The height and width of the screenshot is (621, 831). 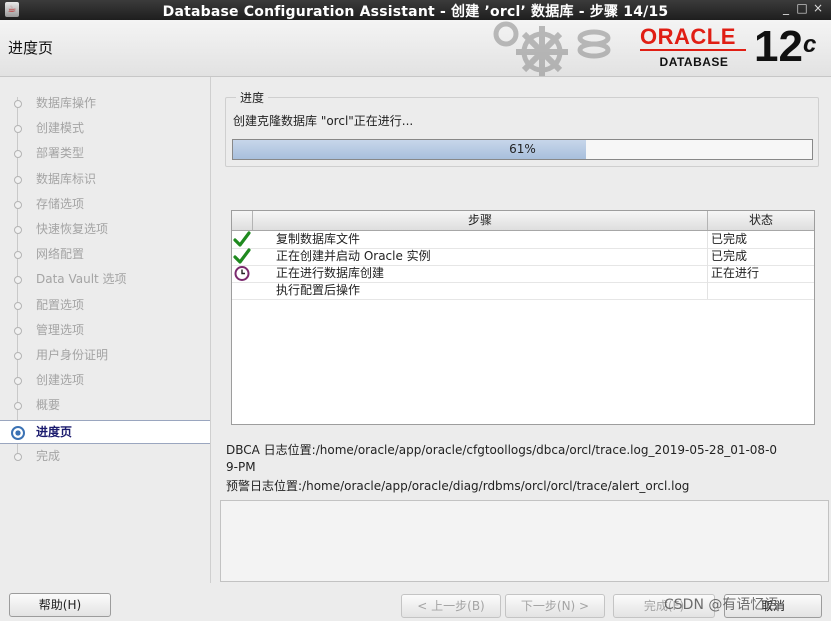 I want to click on version-suffix: c, so click(x=809, y=44).